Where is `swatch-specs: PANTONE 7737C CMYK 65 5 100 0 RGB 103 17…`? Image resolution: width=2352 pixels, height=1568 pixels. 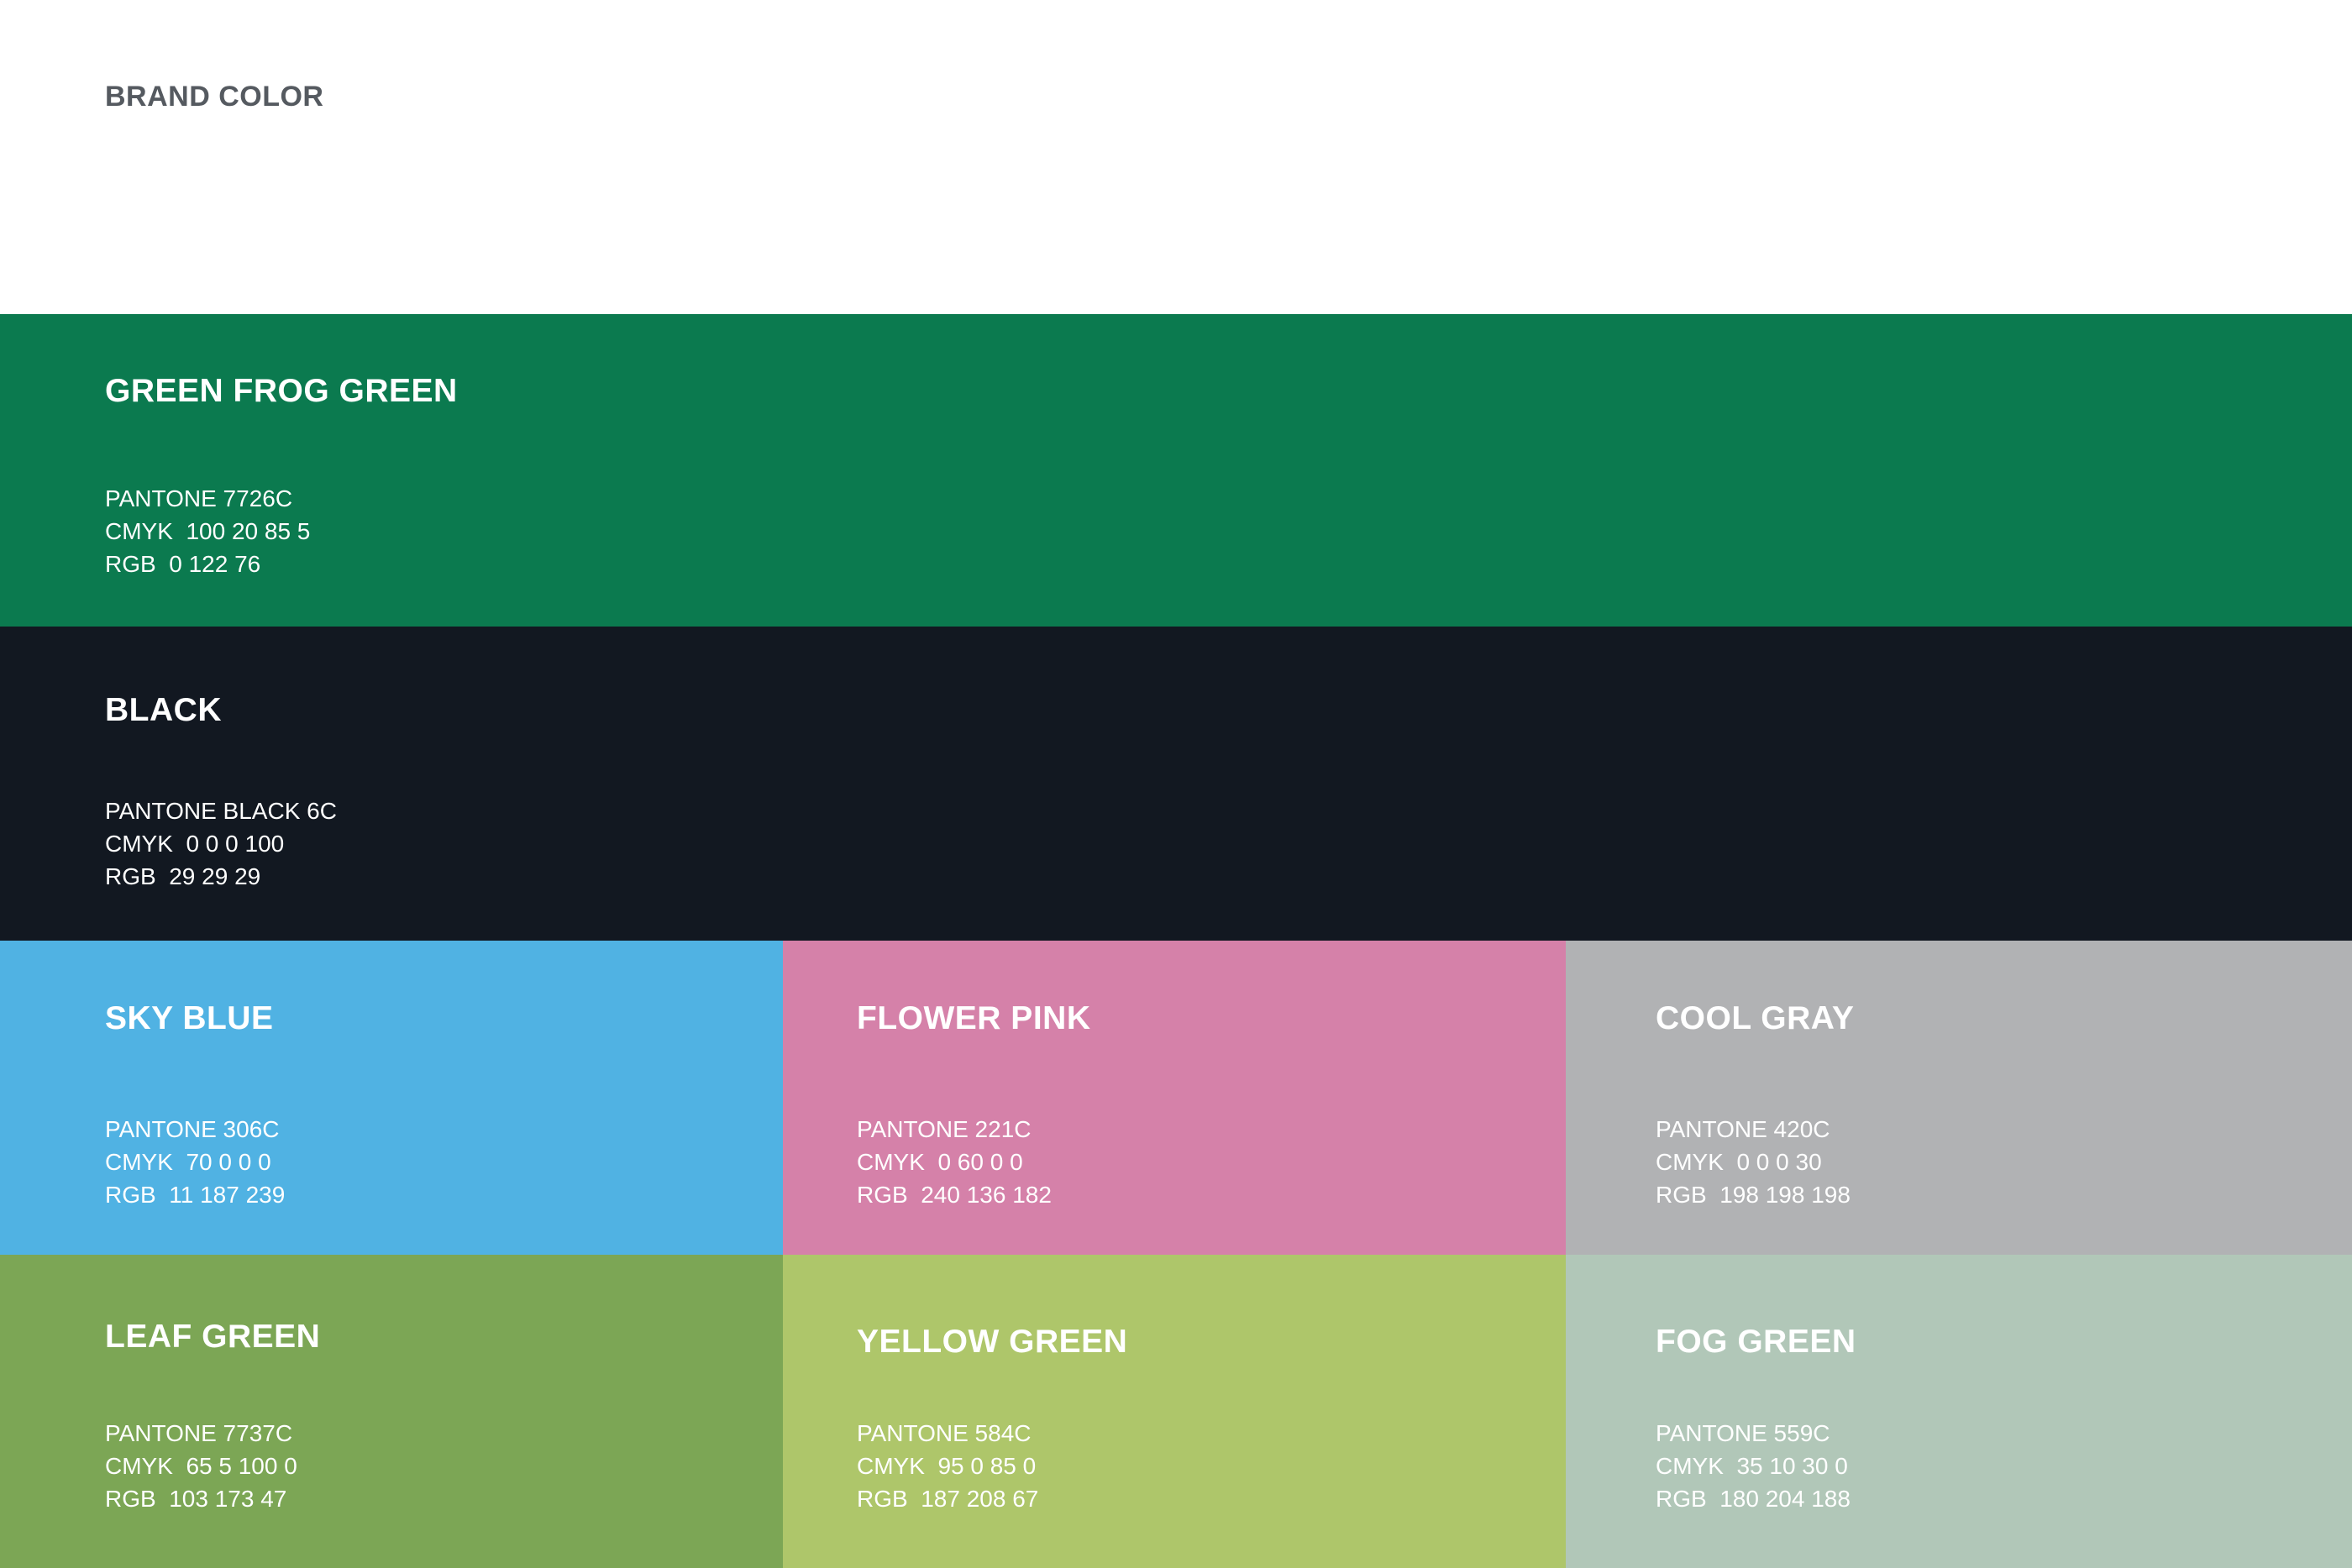
swatch-specs: PANTONE 7737C CMYK 65 5 100 0 RGB 103 17… is located at coordinates (201, 1466).